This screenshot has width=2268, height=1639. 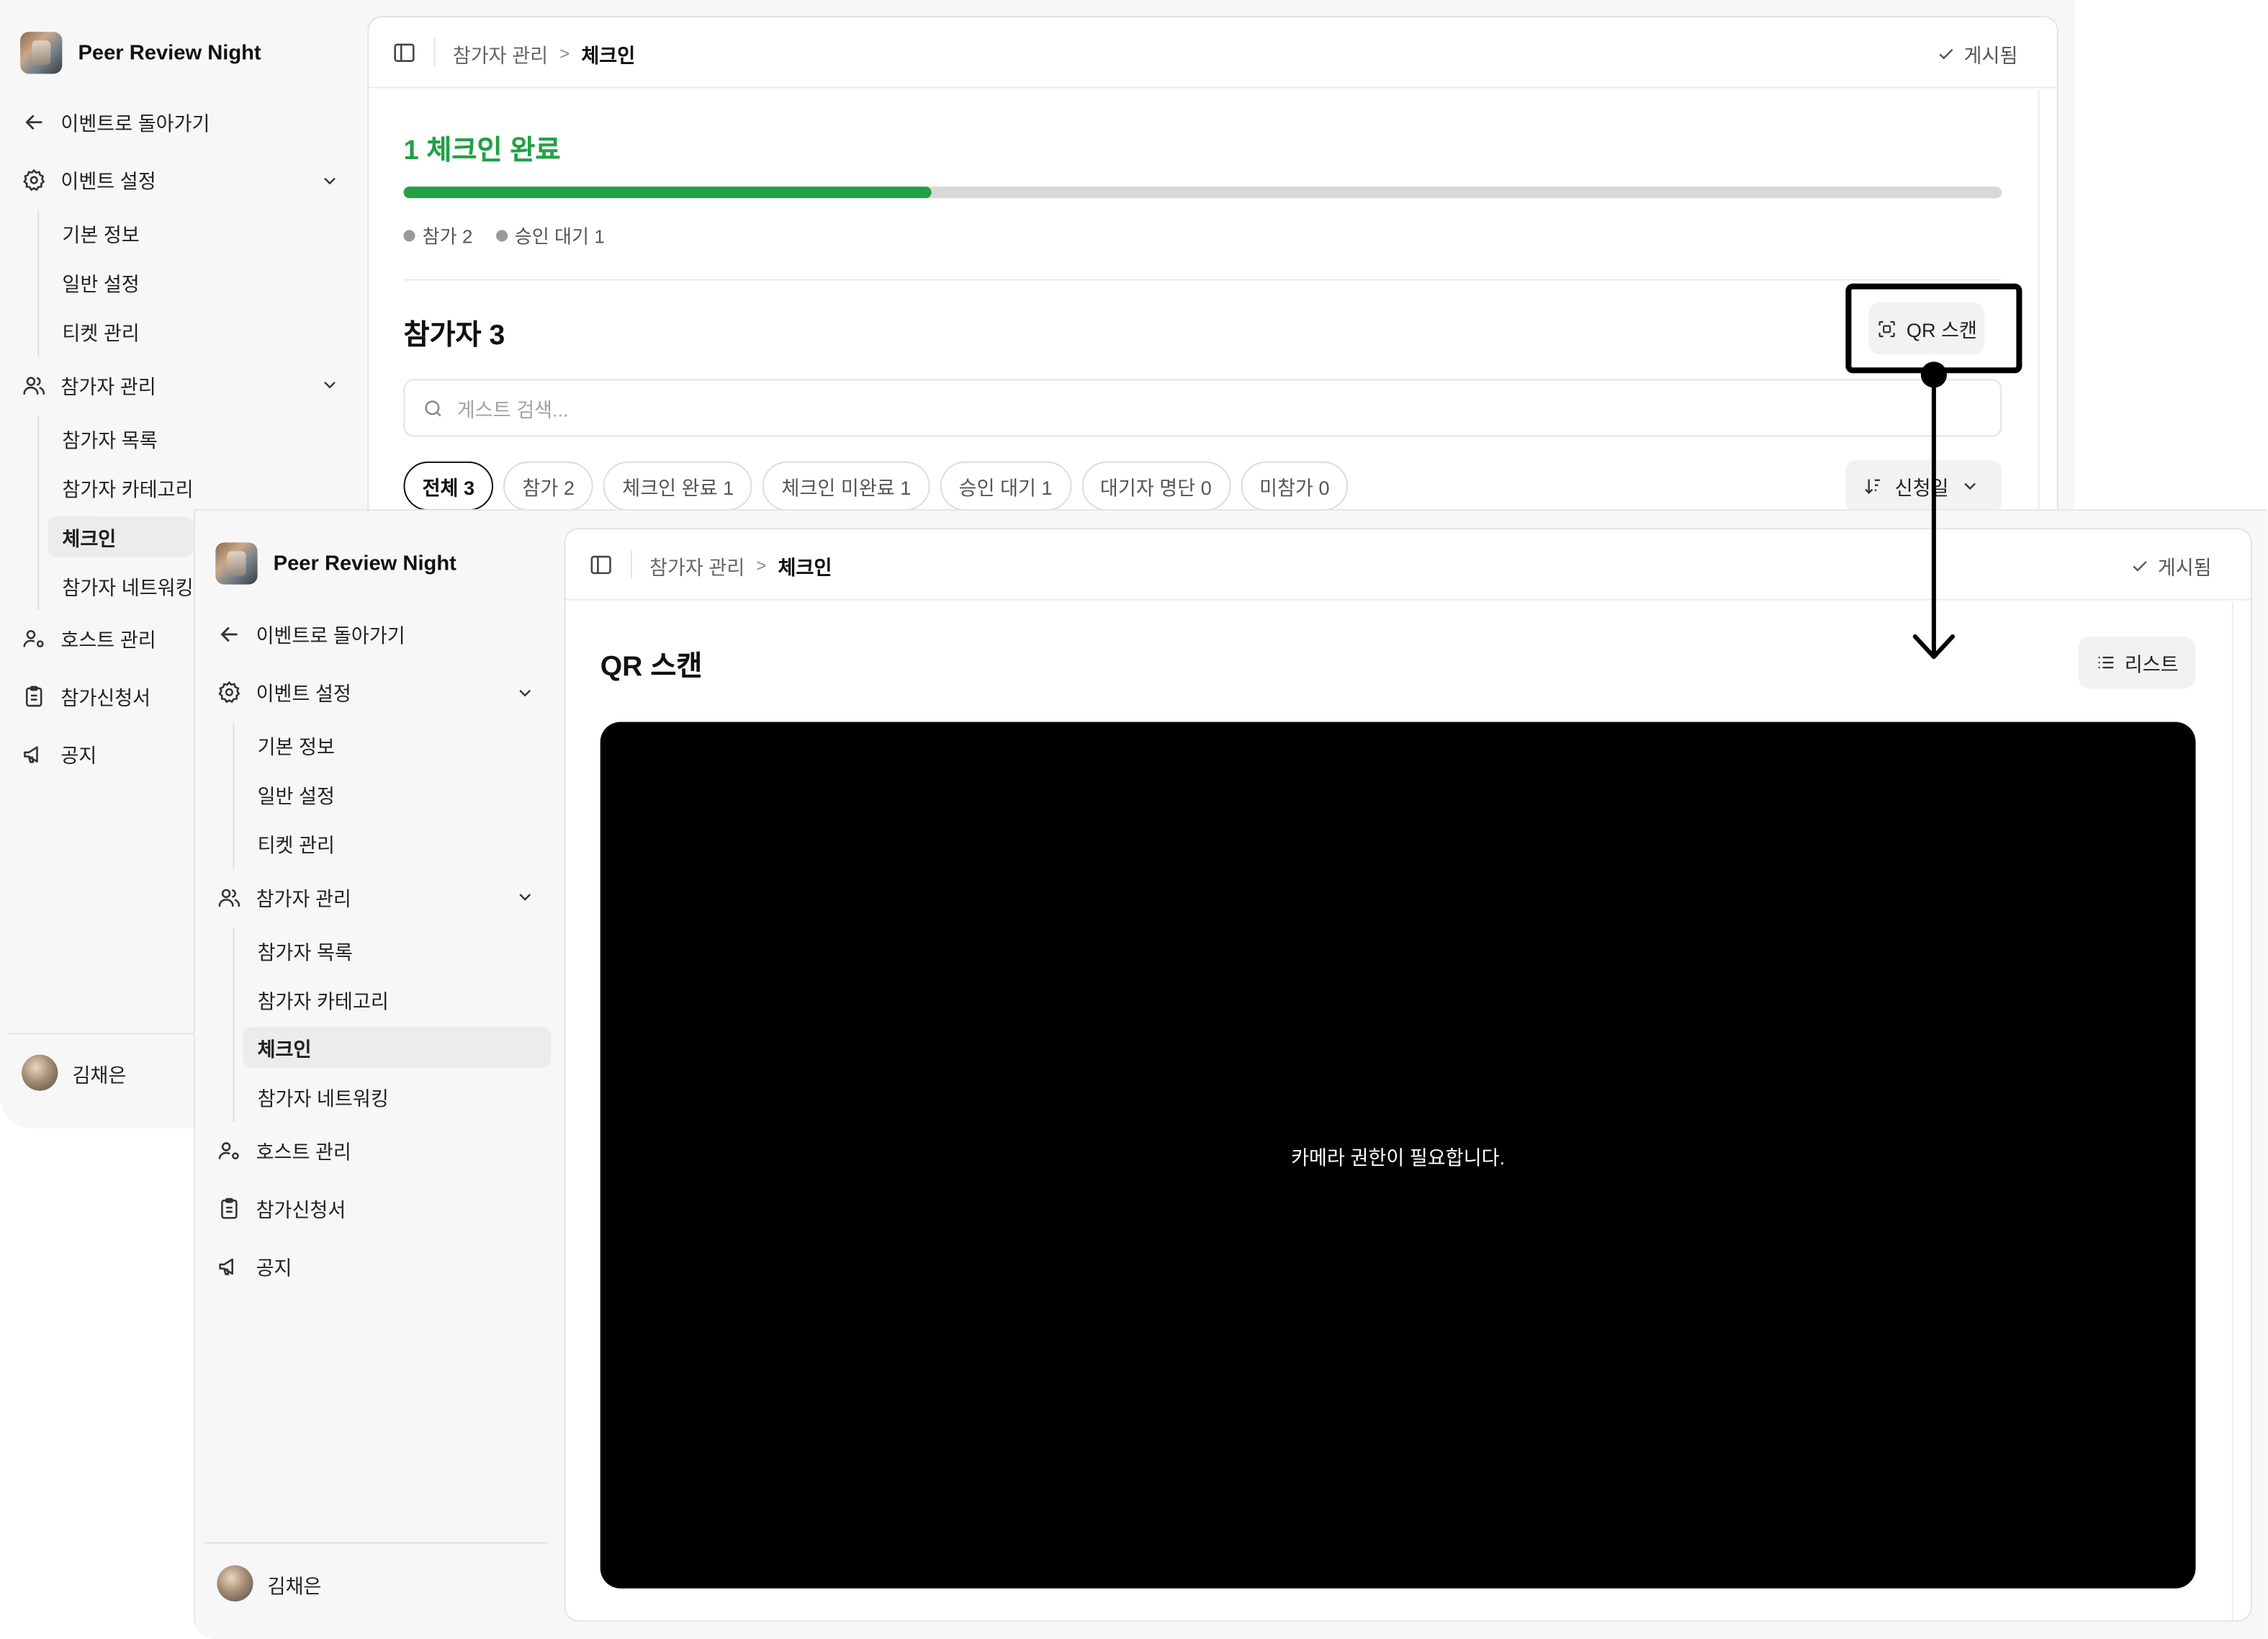 I want to click on clipboard-icon, so click(x=229, y=1207).